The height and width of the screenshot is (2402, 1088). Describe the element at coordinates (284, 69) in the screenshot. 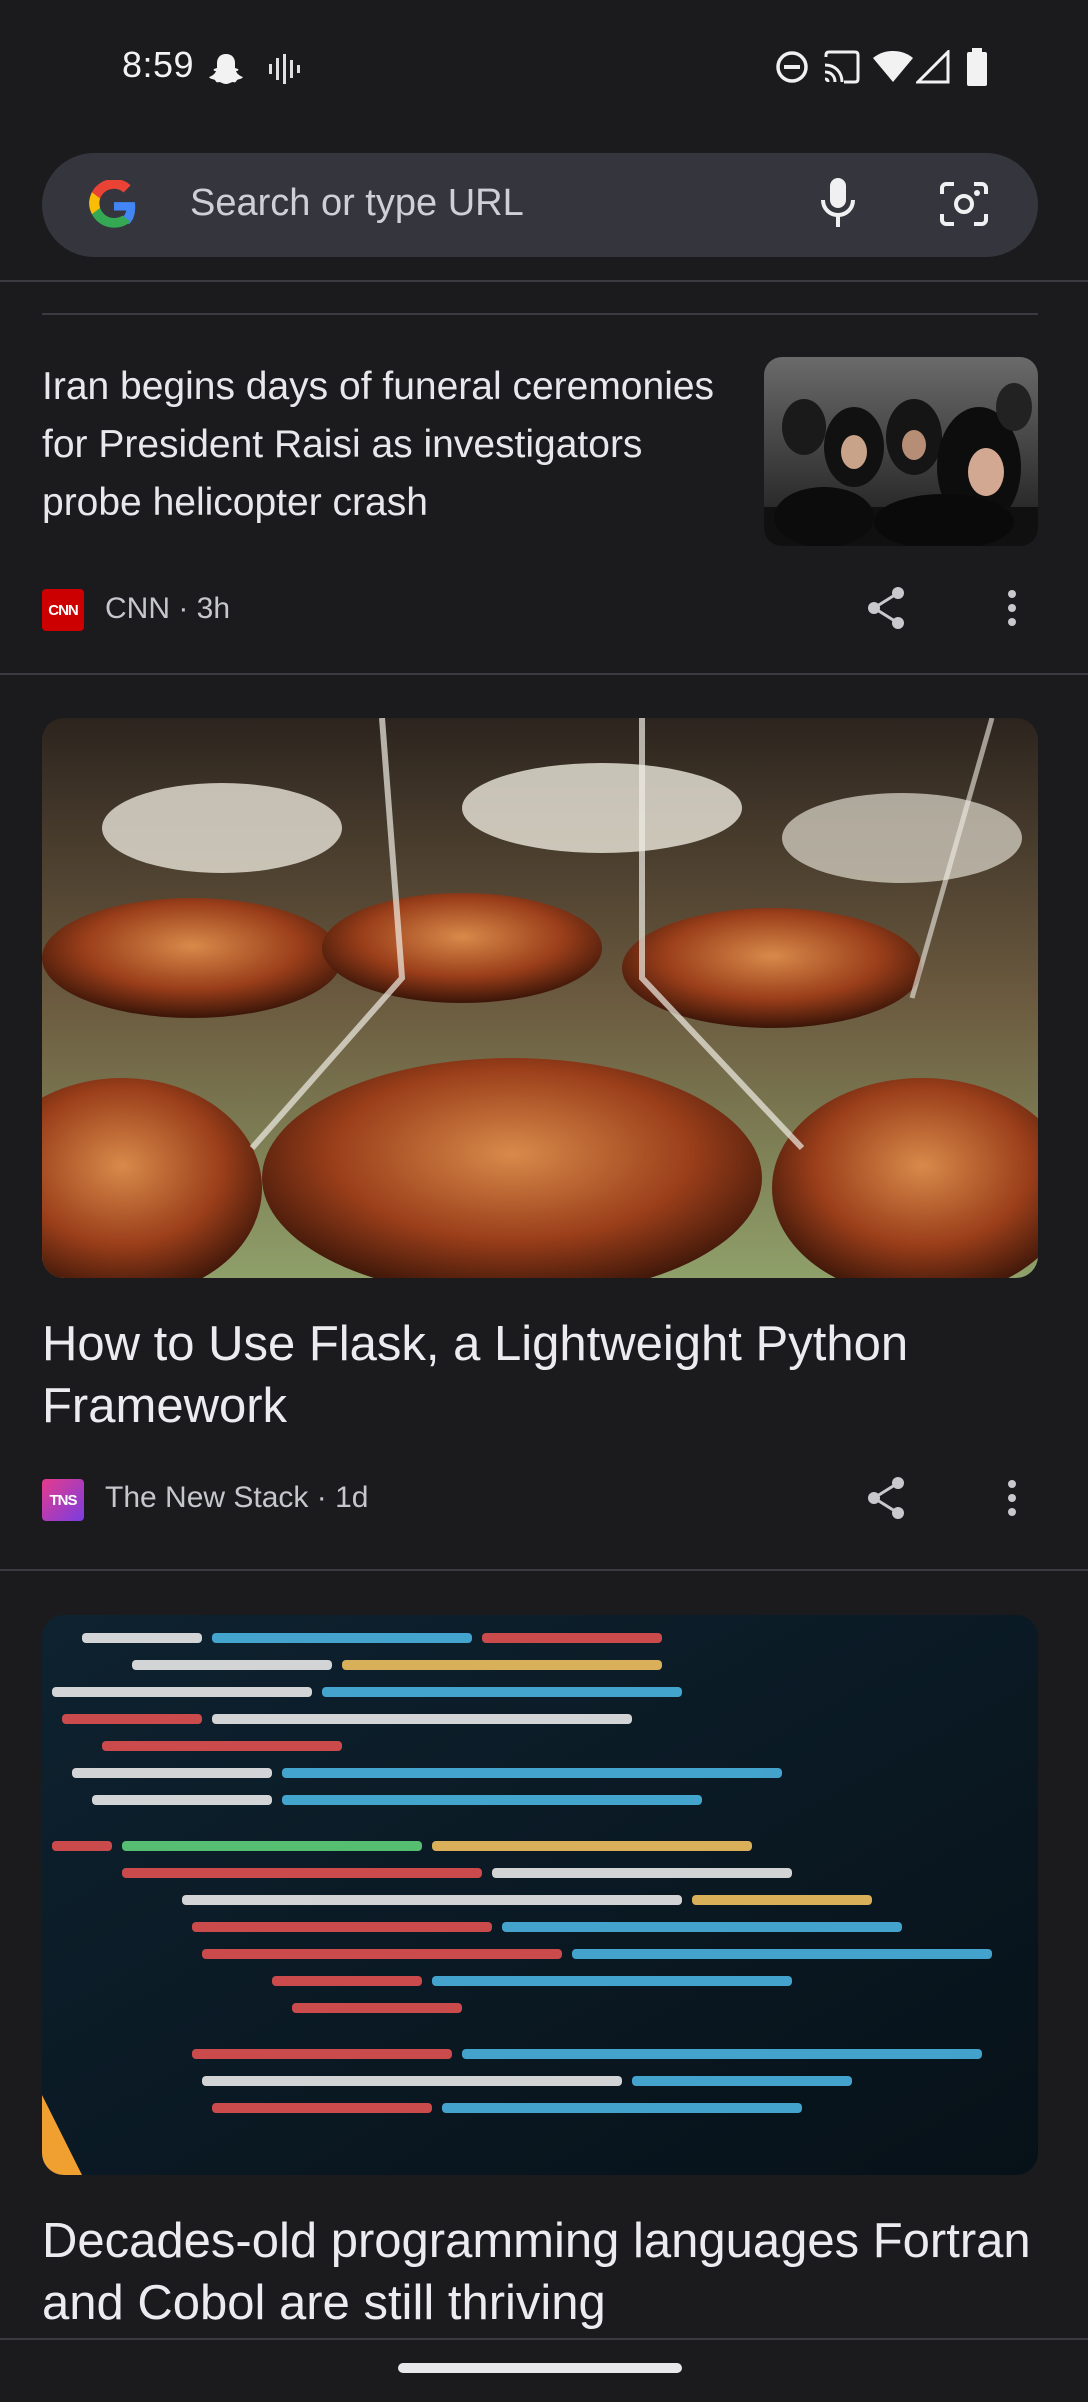

I see `voice-activity-icon` at that location.